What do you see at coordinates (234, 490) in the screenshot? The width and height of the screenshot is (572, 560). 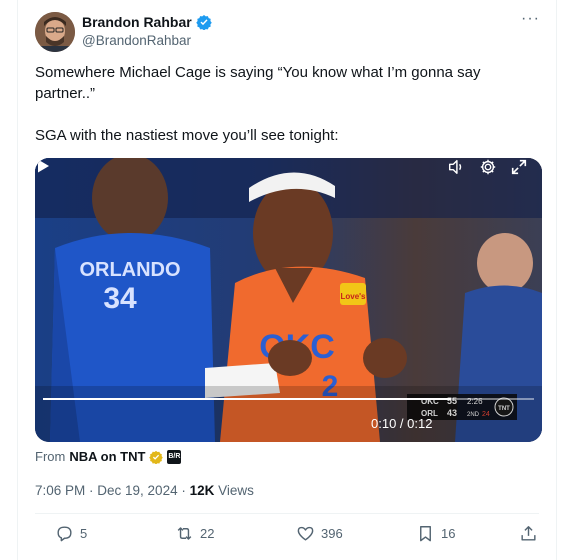 I see `views-label: Views` at bounding box center [234, 490].